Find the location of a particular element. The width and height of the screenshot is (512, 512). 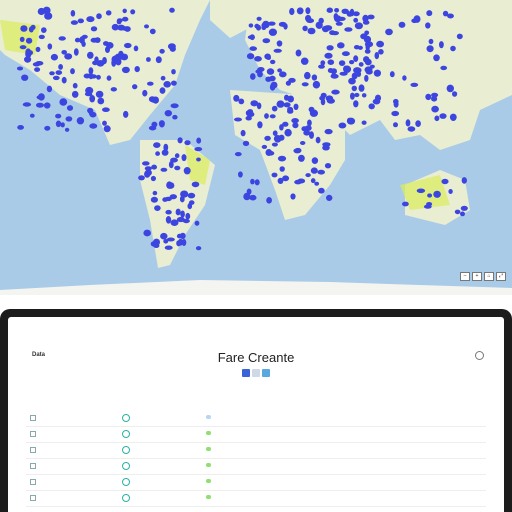

status-icon is located at coordinates (126, 498).